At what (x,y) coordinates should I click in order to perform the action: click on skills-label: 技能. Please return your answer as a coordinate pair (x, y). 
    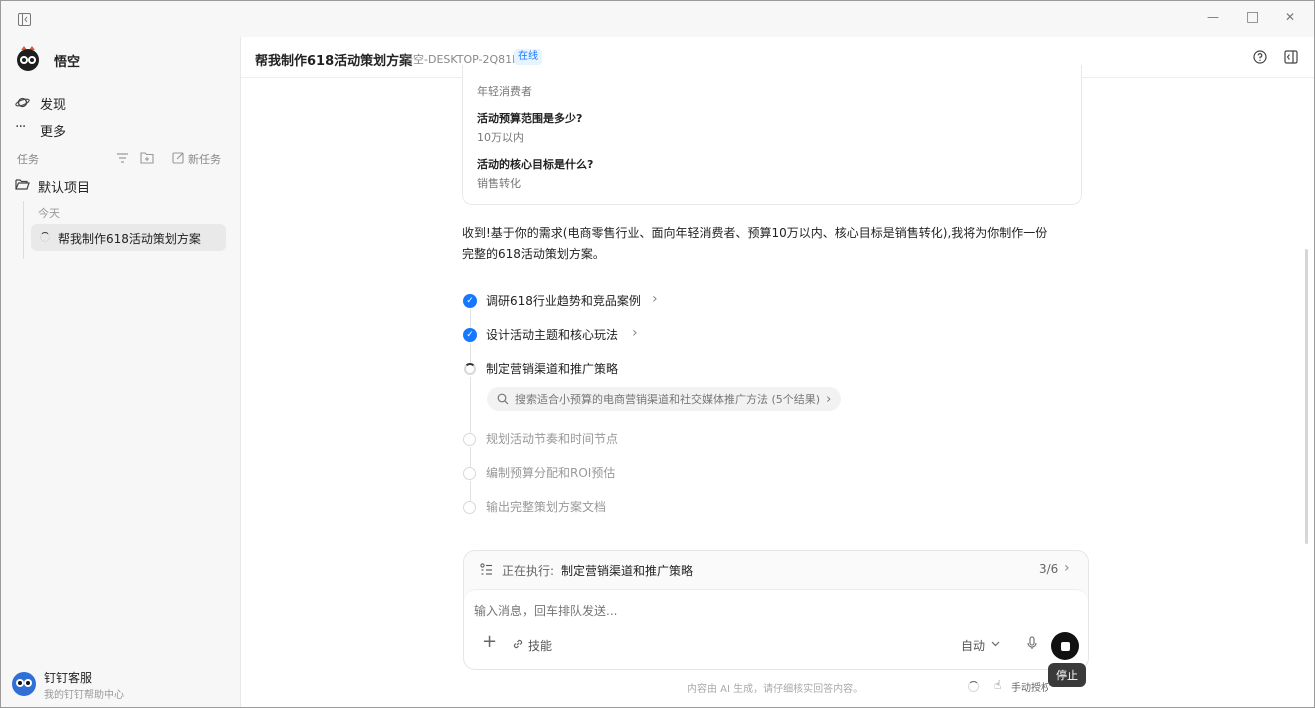
    Looking at the image, I should click on (540, 646).